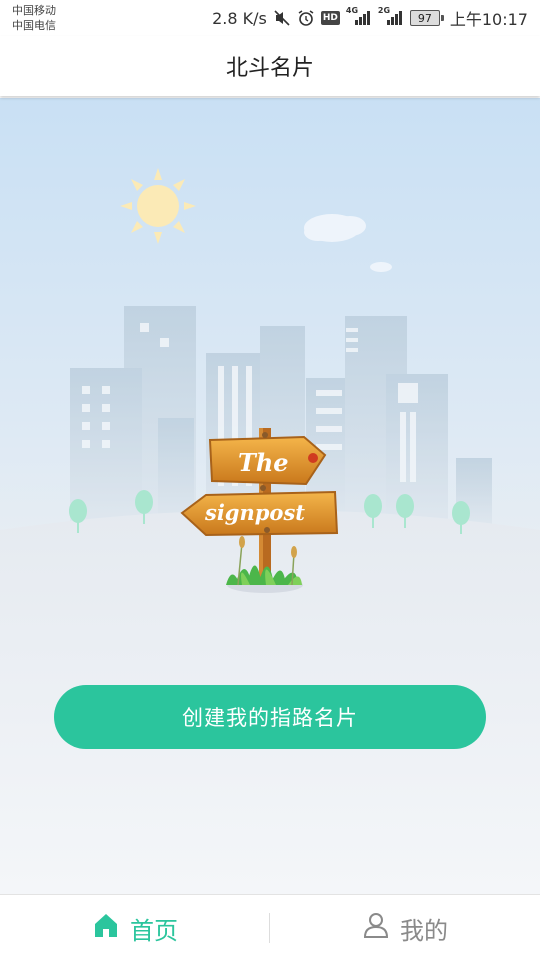 The image size is (540, 961). I want to click on carrier-info: 中国移动 中国电信, so click(34, 18).